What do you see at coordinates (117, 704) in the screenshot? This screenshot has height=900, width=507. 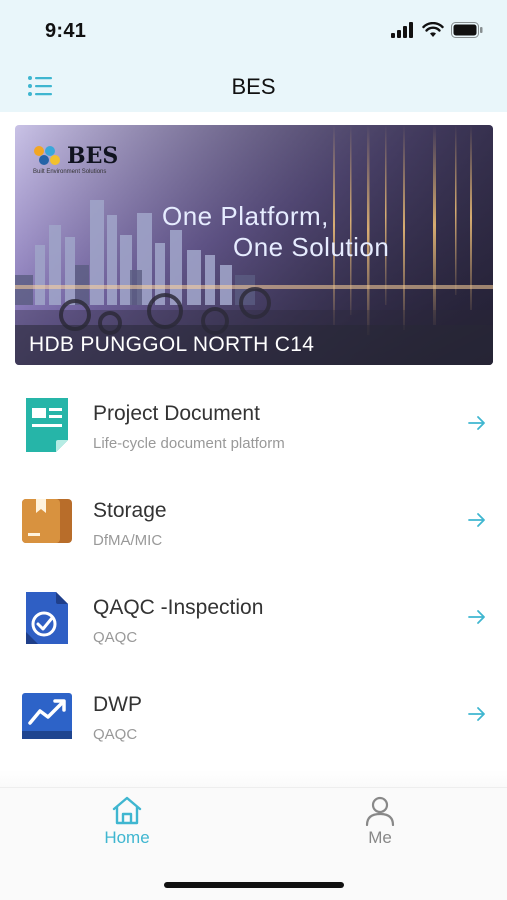 I see `module-title: DWP` at bounding box center [117, 704].